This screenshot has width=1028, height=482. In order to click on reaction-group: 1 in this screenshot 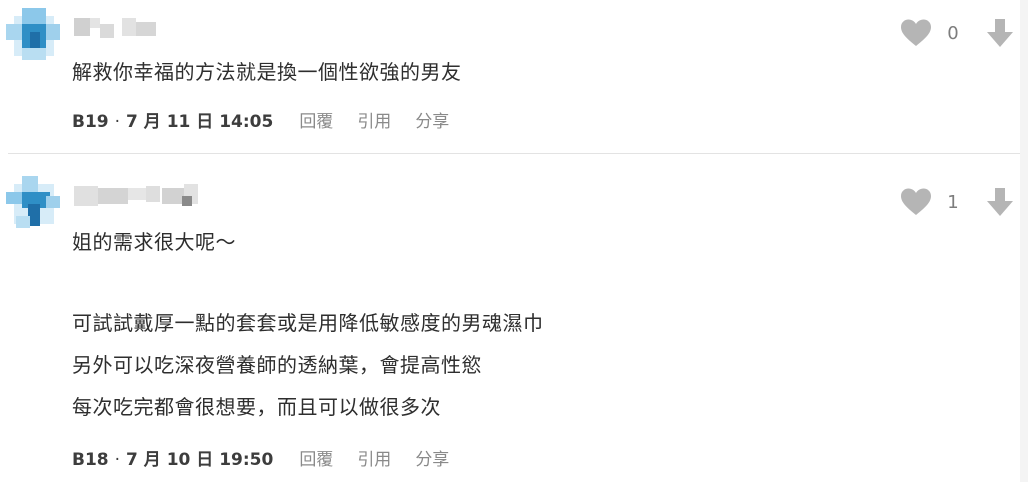, I will do `click(957, 202)`.